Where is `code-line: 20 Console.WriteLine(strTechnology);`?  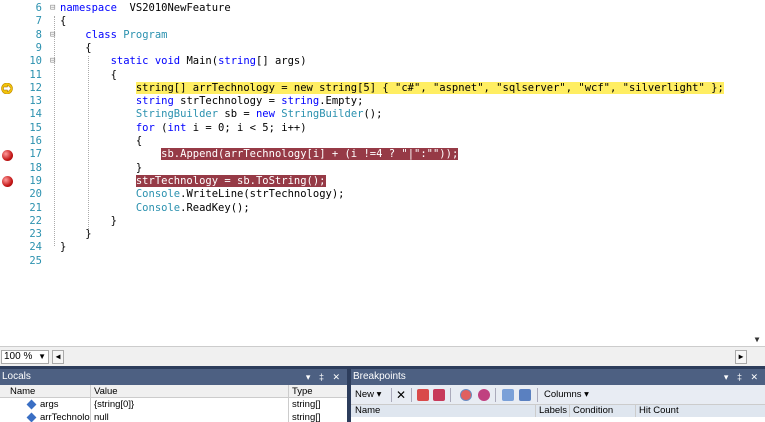 code-line: 20 Console.WriteLine(strTechnology); is located at coordinates (375, 194).